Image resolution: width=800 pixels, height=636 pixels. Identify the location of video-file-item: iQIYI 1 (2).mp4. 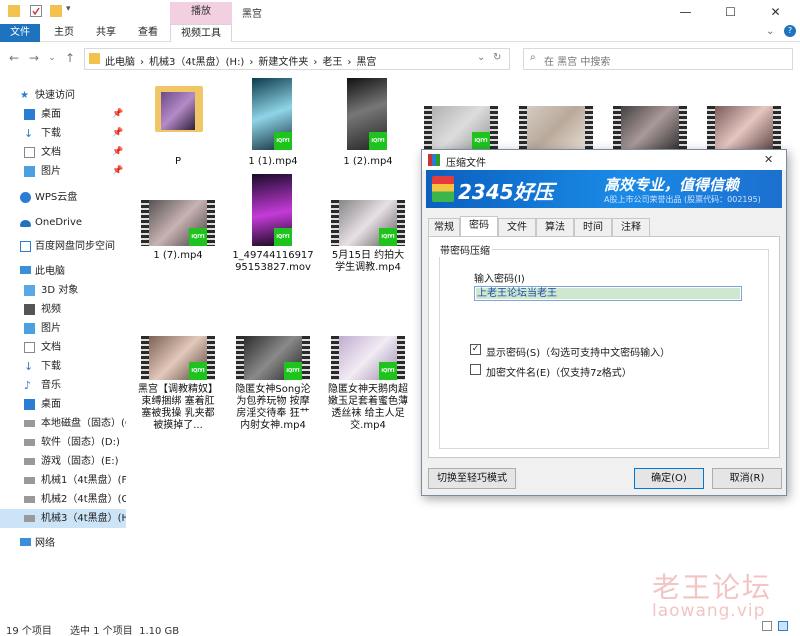
(368, 127).